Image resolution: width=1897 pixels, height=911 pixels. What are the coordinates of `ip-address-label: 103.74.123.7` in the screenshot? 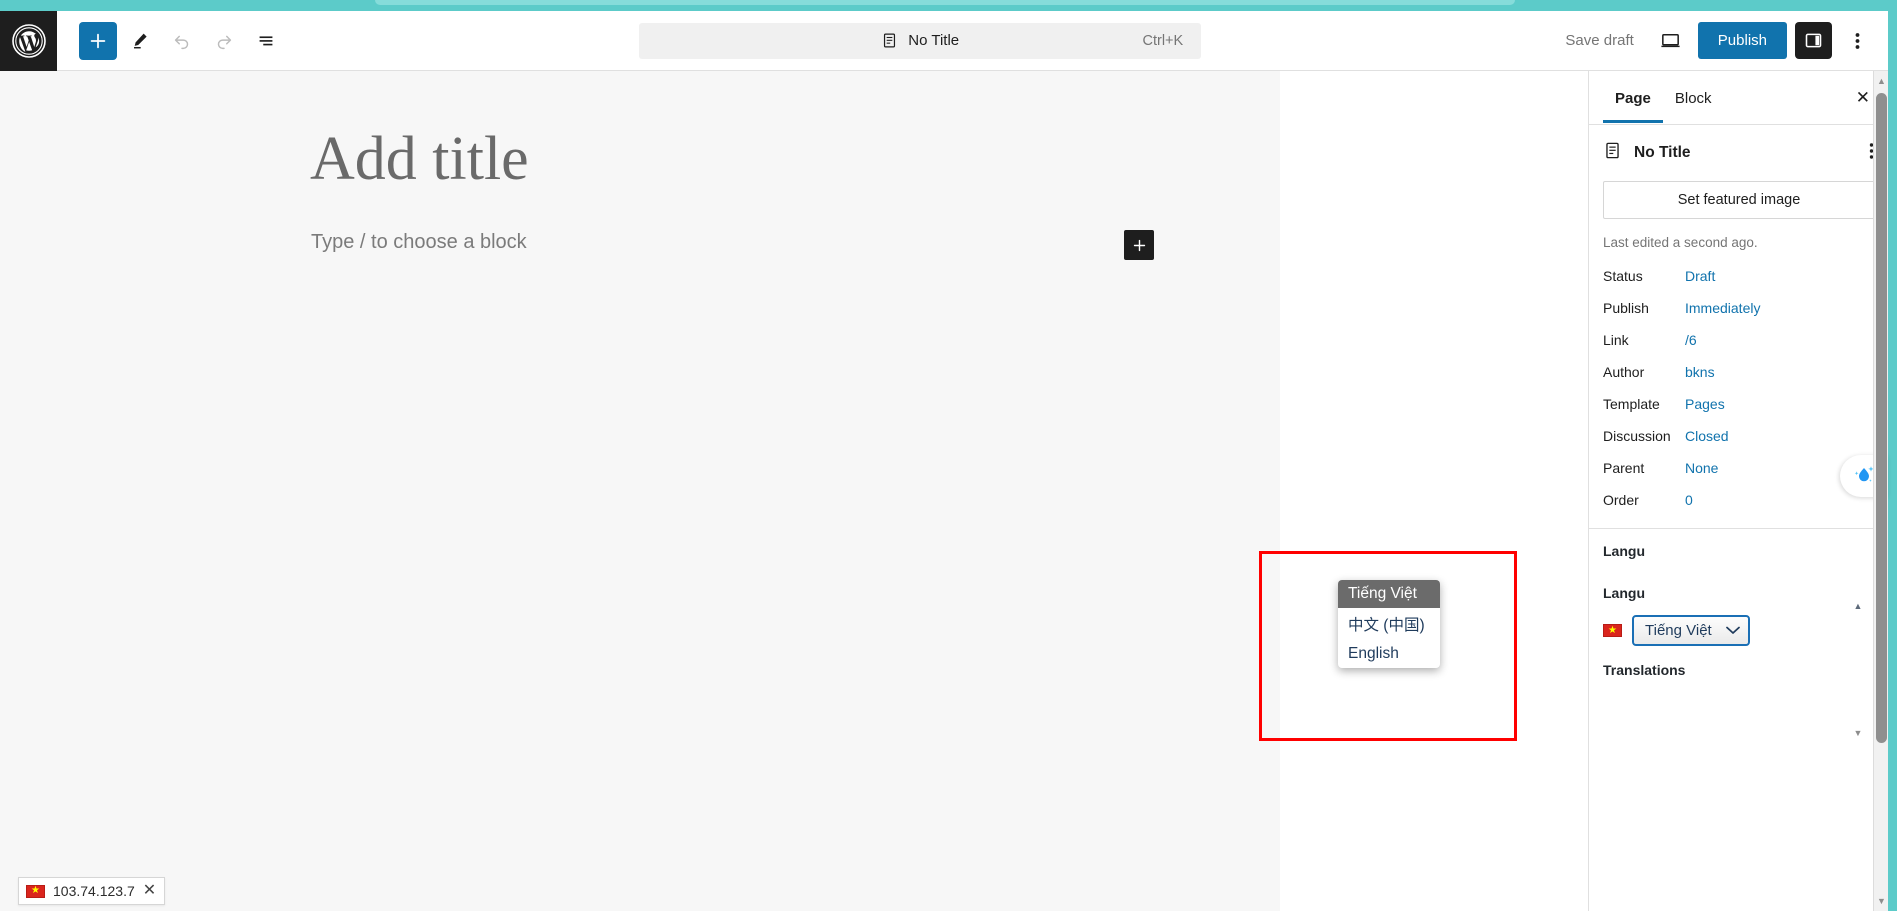 It's located at (94, 891).